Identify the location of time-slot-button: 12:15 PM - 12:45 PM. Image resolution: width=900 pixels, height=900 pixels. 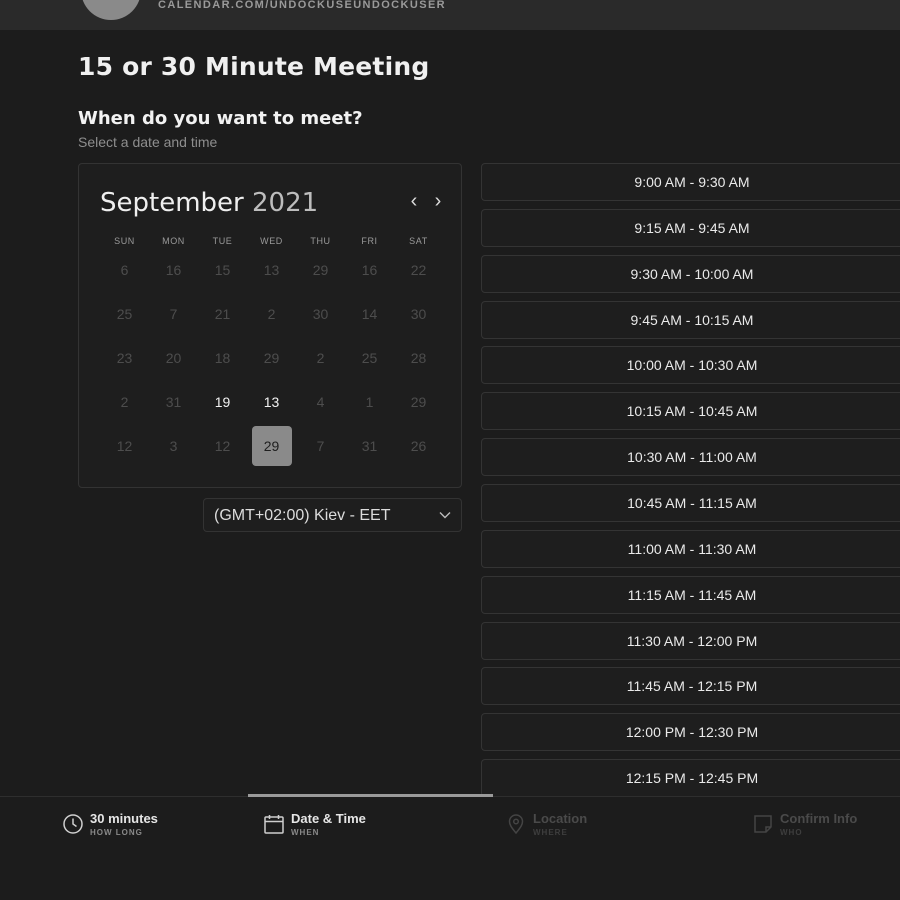
(690, 778).